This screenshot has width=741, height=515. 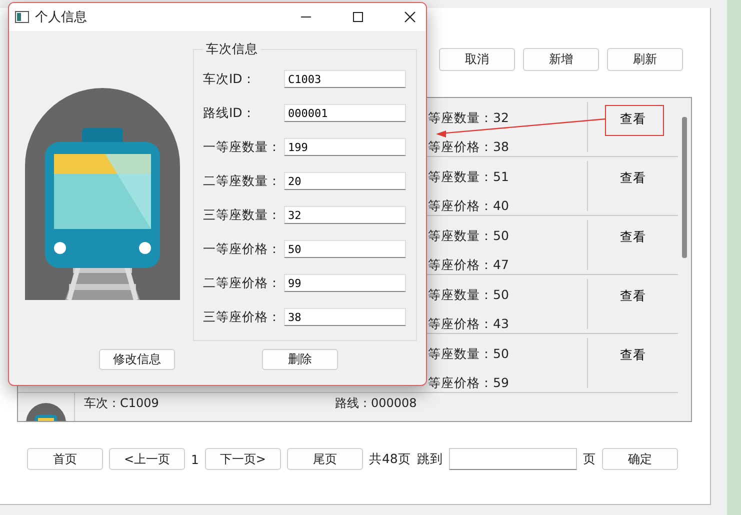 What do you see at coordinates (640, 459) in the screenshot?
I see `confirm-button: 确定` at bounding box center [640, 459].